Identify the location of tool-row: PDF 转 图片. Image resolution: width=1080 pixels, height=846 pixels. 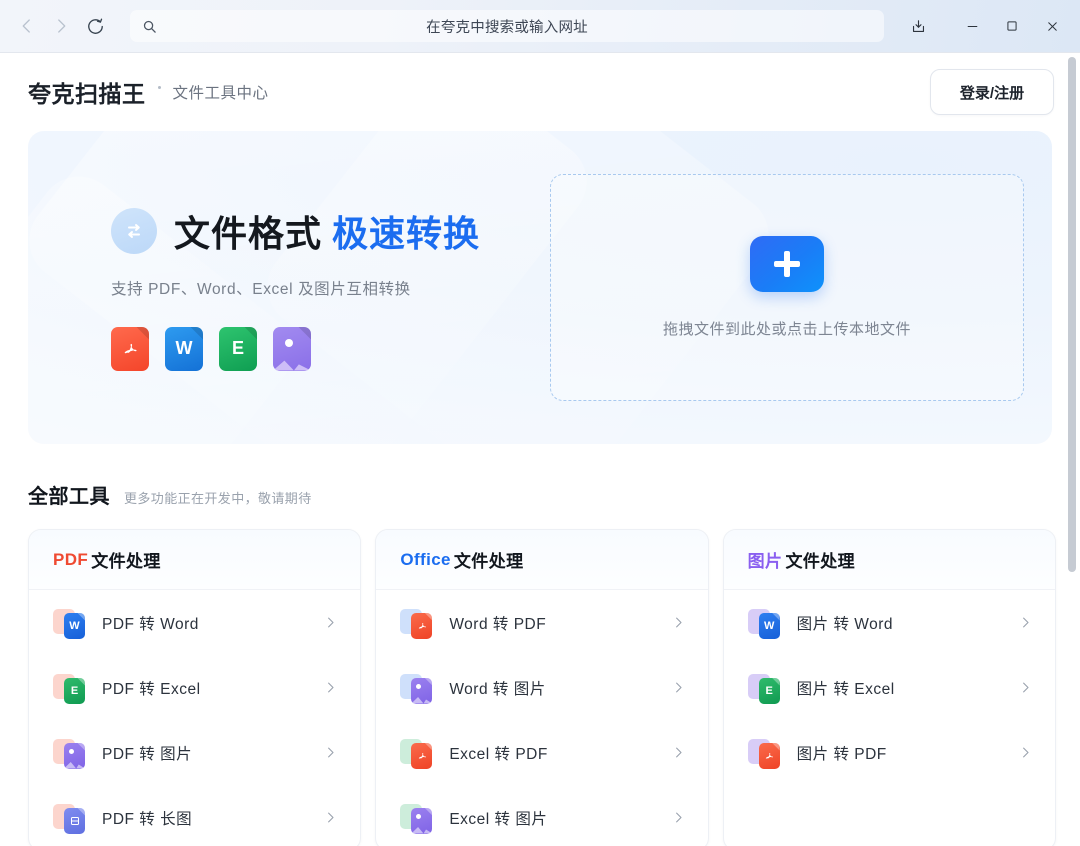
(194, 752).